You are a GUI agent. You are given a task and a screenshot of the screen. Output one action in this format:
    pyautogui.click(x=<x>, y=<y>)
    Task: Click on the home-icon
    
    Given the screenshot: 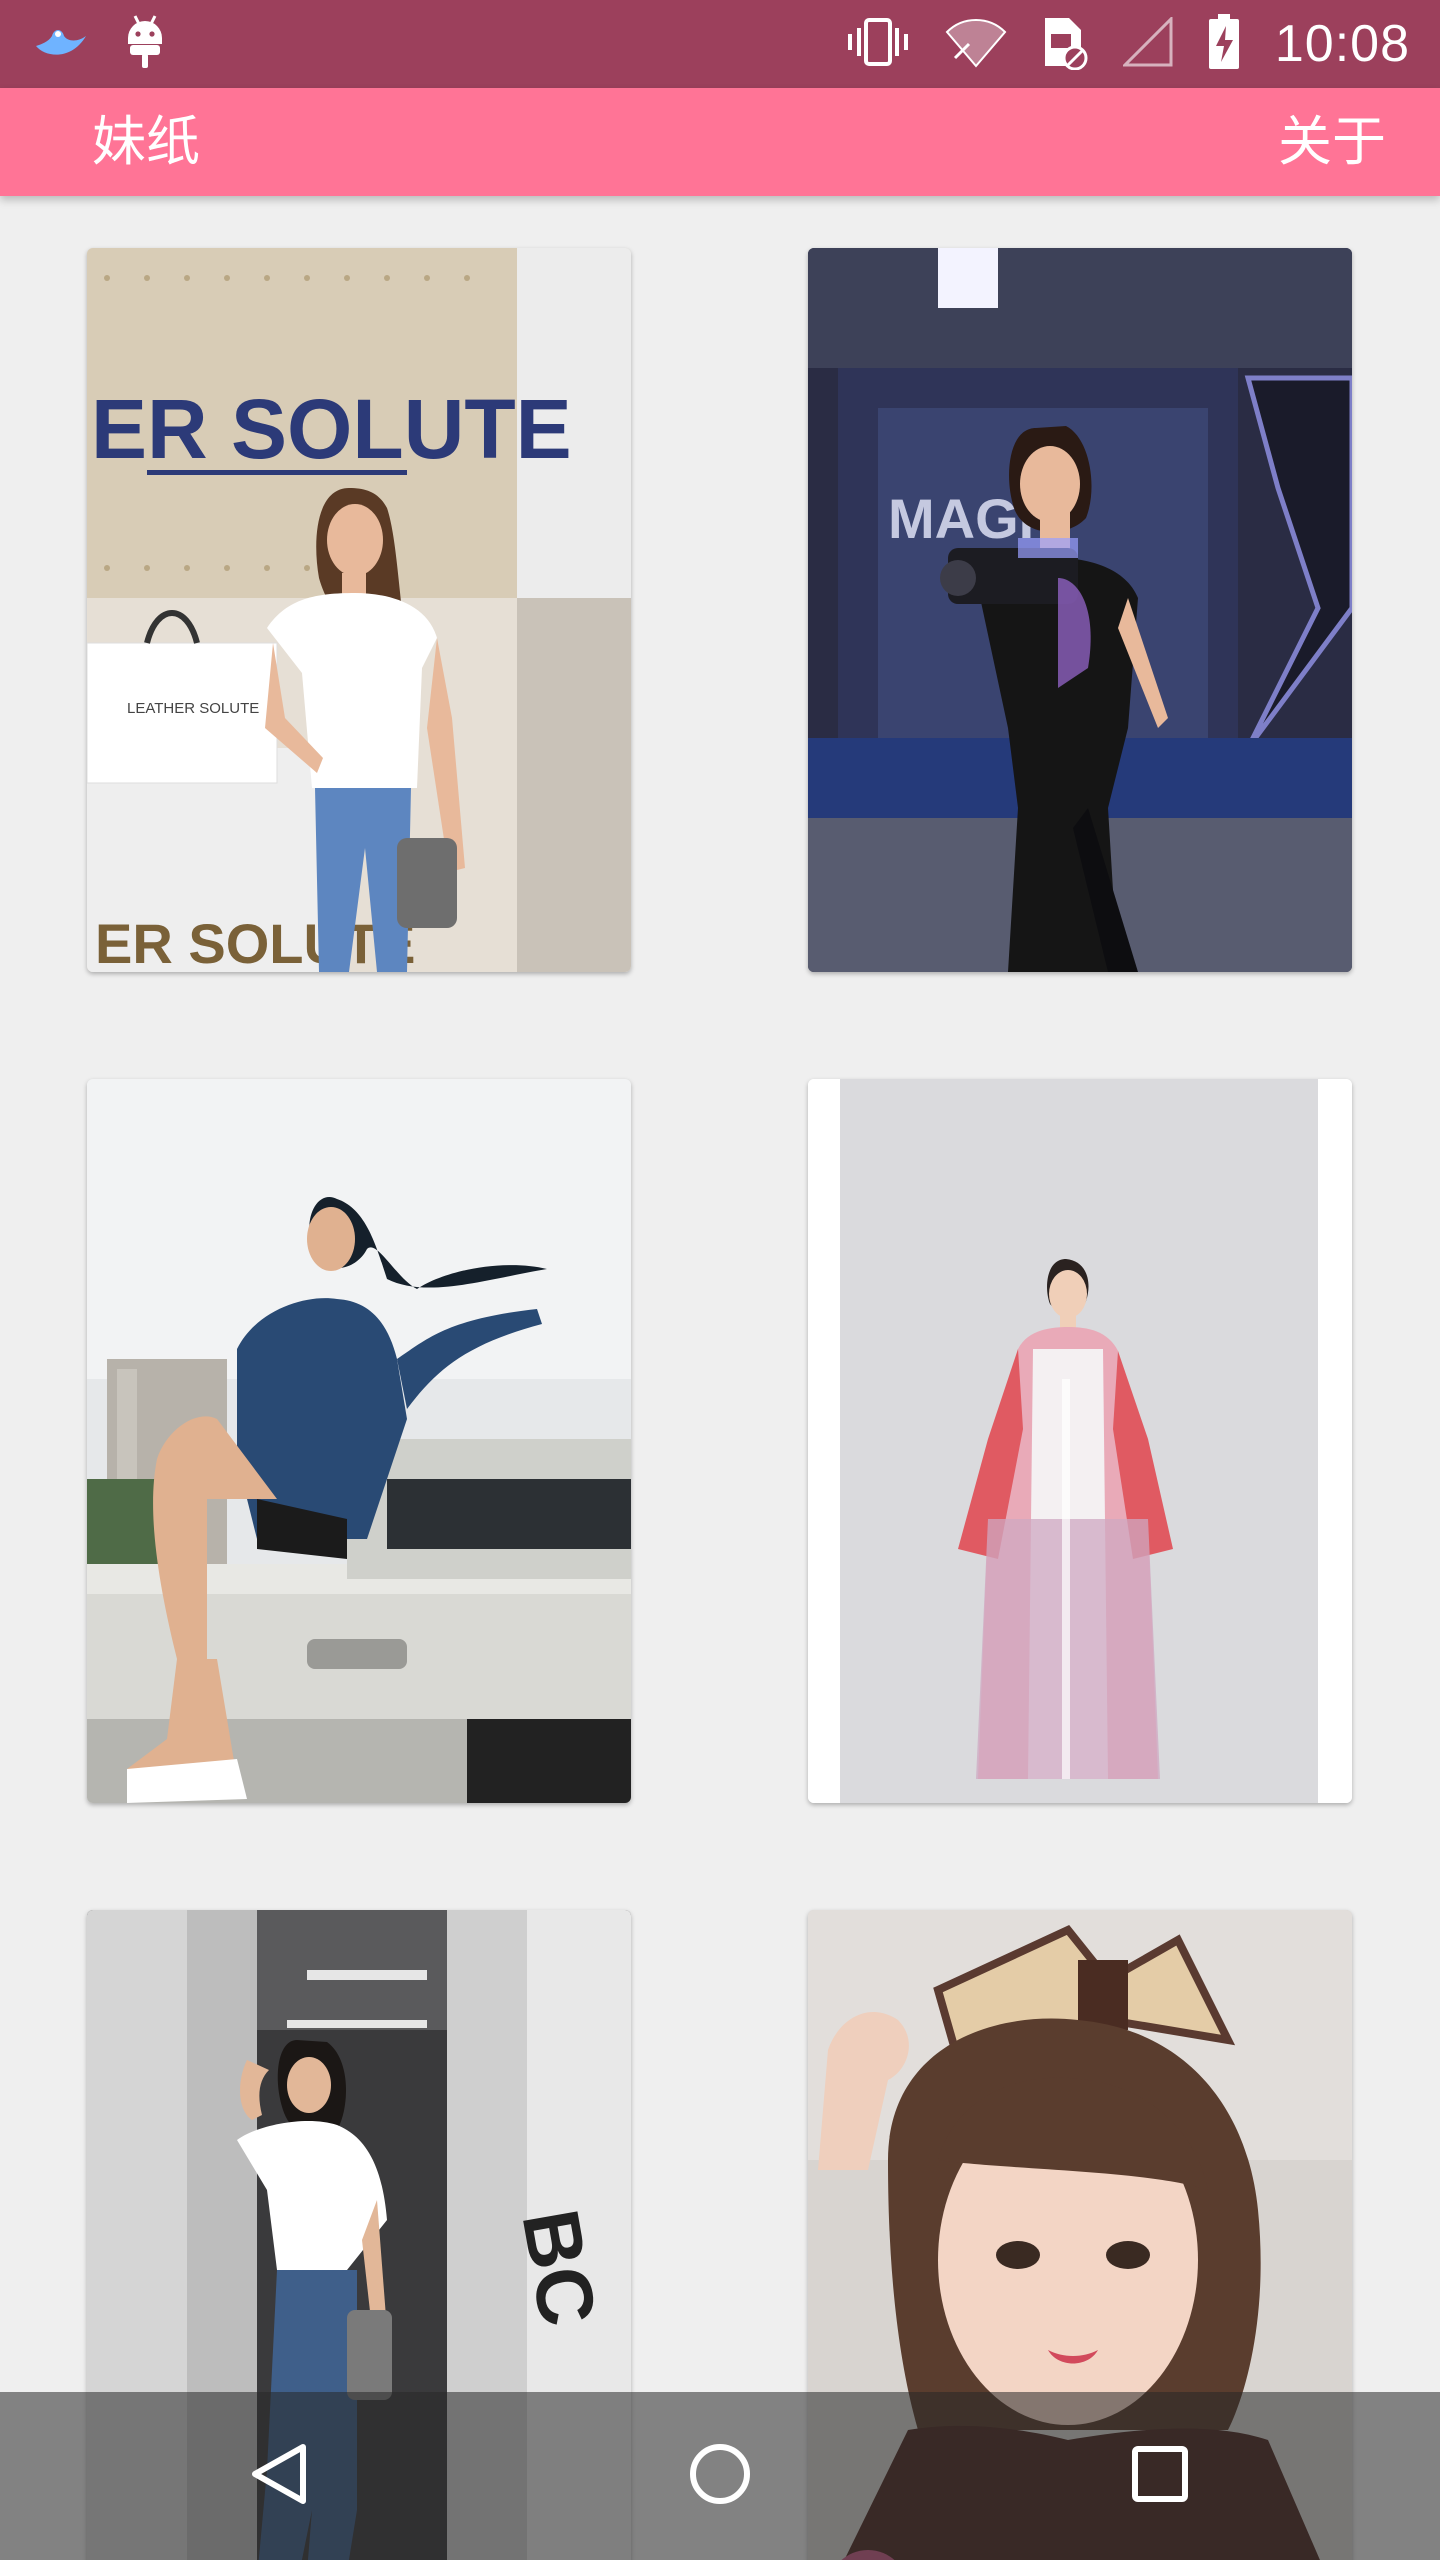 What is the action you would take?
    pyautogui.click(x=720, y=2476)
    